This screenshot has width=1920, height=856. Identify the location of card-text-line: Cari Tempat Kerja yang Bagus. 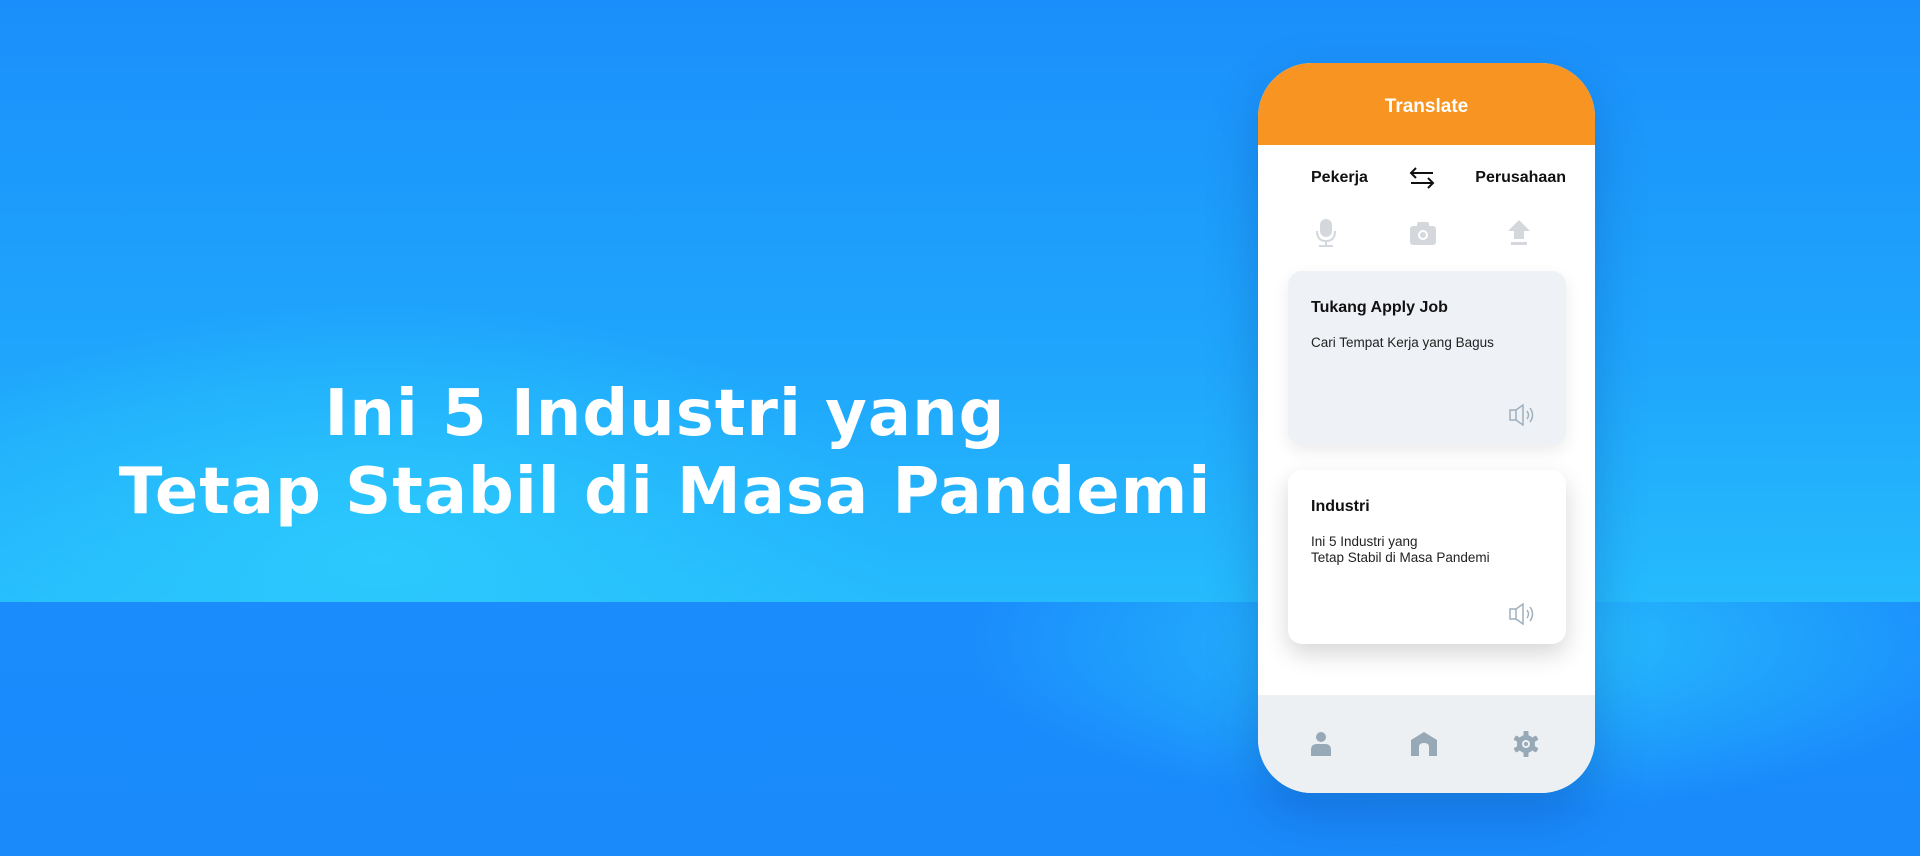
(1402, 342).